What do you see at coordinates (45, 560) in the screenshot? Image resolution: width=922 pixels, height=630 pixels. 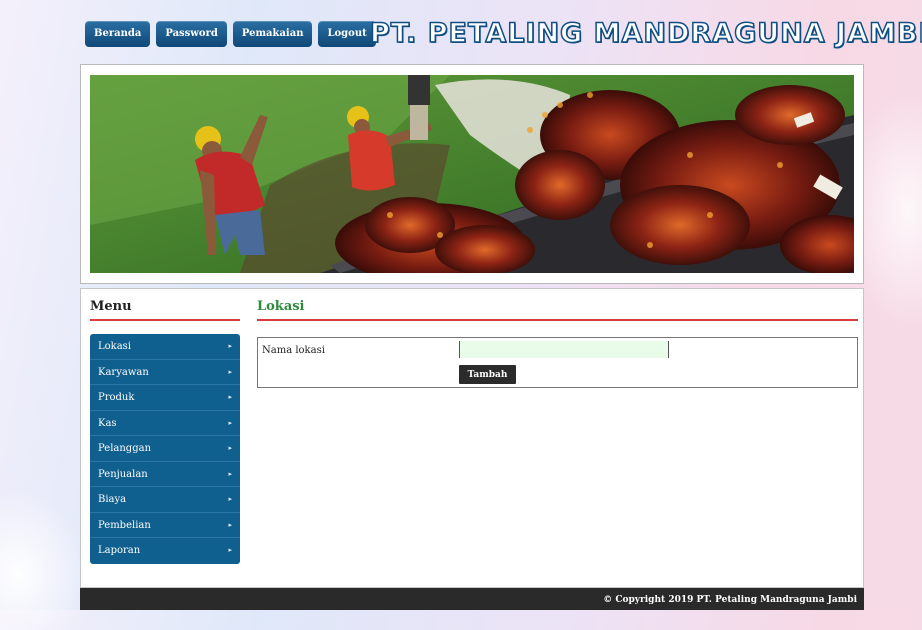 I see `background-cloud-left` at bounding box center [45, 560].